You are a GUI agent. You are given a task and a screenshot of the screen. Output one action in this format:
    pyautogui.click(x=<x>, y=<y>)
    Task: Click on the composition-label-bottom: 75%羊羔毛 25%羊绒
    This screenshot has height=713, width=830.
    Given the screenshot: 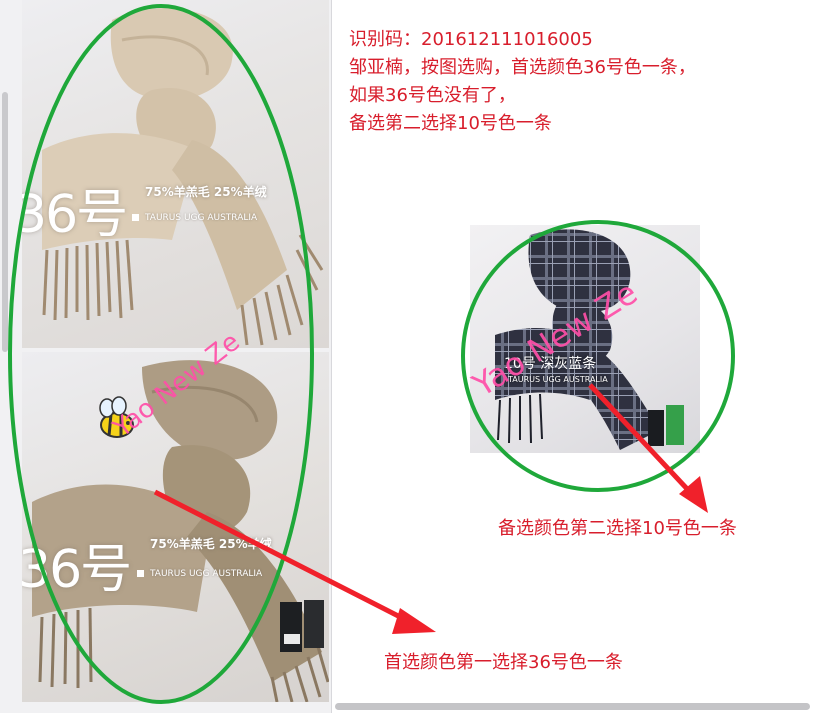 What is the action you would take?
    pyautogui.click(x=211, y=544)
    